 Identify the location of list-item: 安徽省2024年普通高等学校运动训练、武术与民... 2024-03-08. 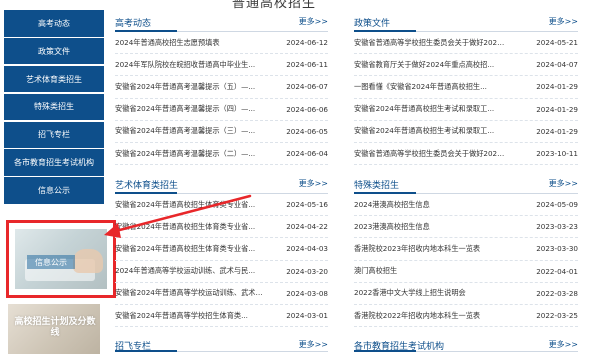
(221, 294).